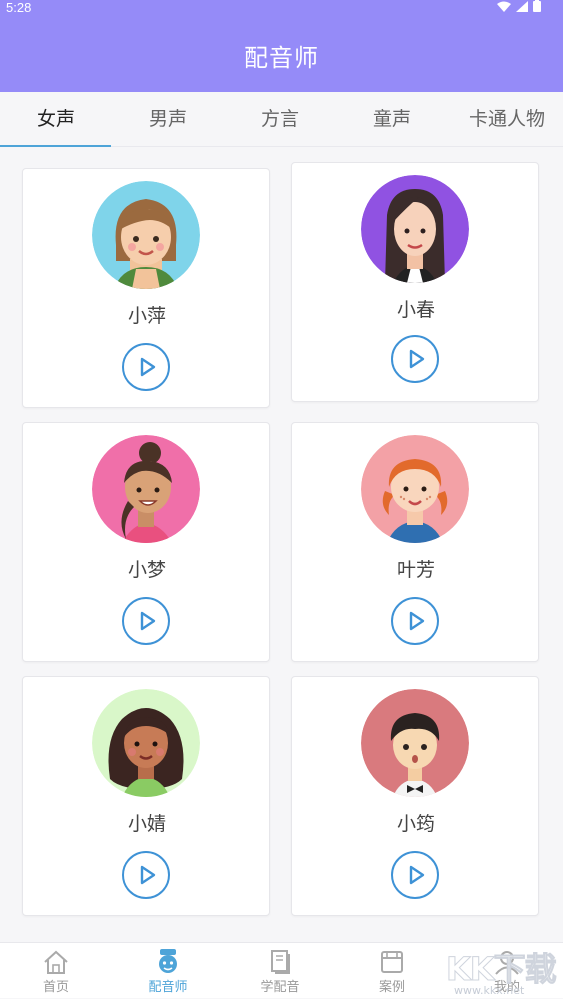  What do you see at coordinates (168, 987) in the screenshot?
I see `nav-label: 配音师` at bounding box center [168, 987].